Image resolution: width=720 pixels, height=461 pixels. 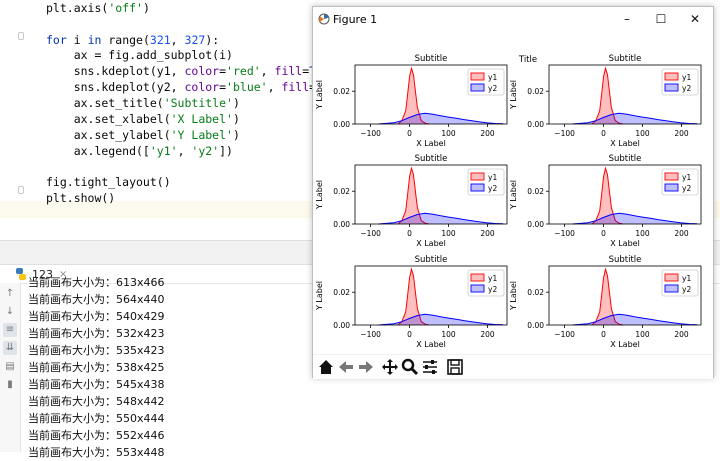 What do you see at coordinates (346, 367) in the screenshot?
I see `back-arrow-icon` at bounding box center [346, 367].